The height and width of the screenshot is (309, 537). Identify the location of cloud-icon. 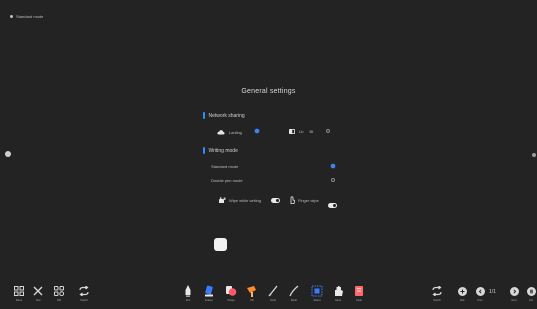
(221, 132).